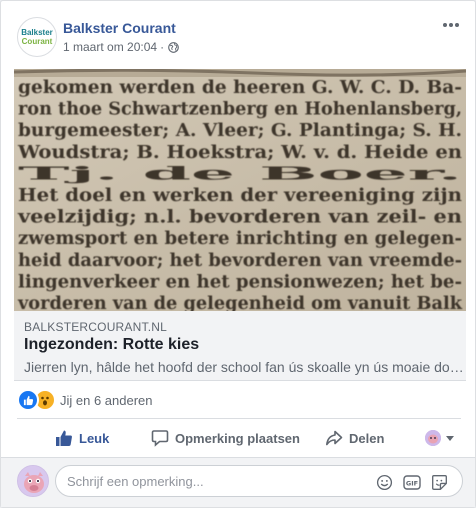 The height and width of the screenshot is (508, 476). What do you see at coordinates (110, 47) in the screenshot?
I see `post-timestamp: 1 maart om 20:04` at bounding box center [110, 47].